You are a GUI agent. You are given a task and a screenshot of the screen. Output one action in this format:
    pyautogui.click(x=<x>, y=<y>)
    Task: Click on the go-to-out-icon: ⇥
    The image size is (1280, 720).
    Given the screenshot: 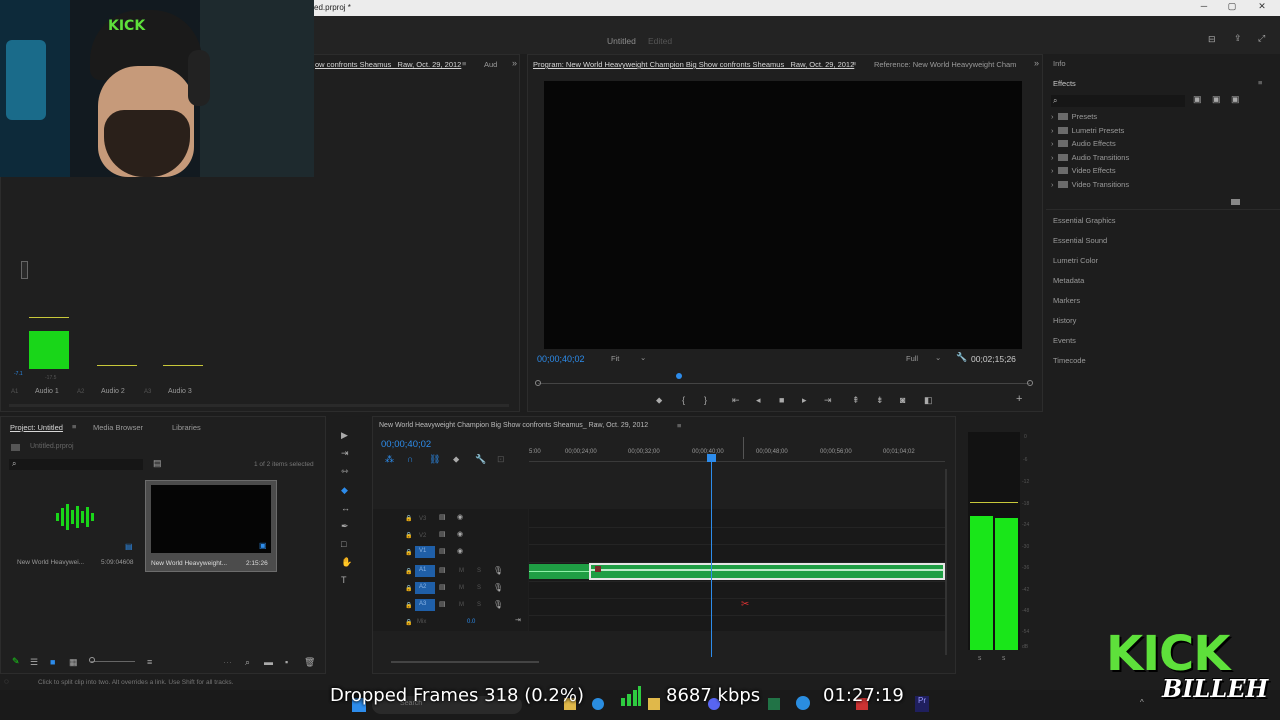 What is the action you would take?
    pyautogui.click(x=828, y=400)
    